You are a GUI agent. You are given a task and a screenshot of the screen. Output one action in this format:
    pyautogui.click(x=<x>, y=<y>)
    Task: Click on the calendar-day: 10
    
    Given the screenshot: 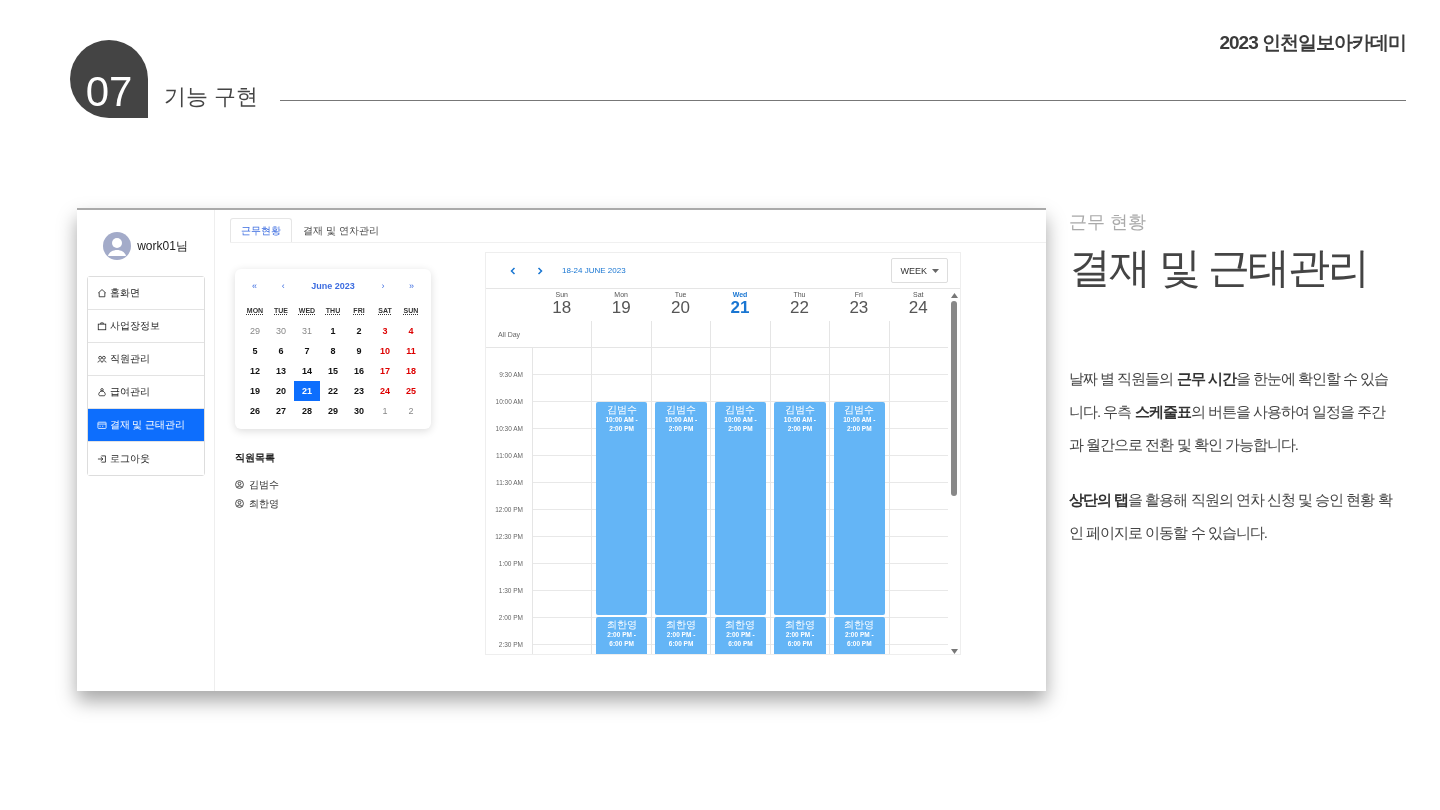 What is the action you would take?
    pyautogui.click(x=385, y=351)
    